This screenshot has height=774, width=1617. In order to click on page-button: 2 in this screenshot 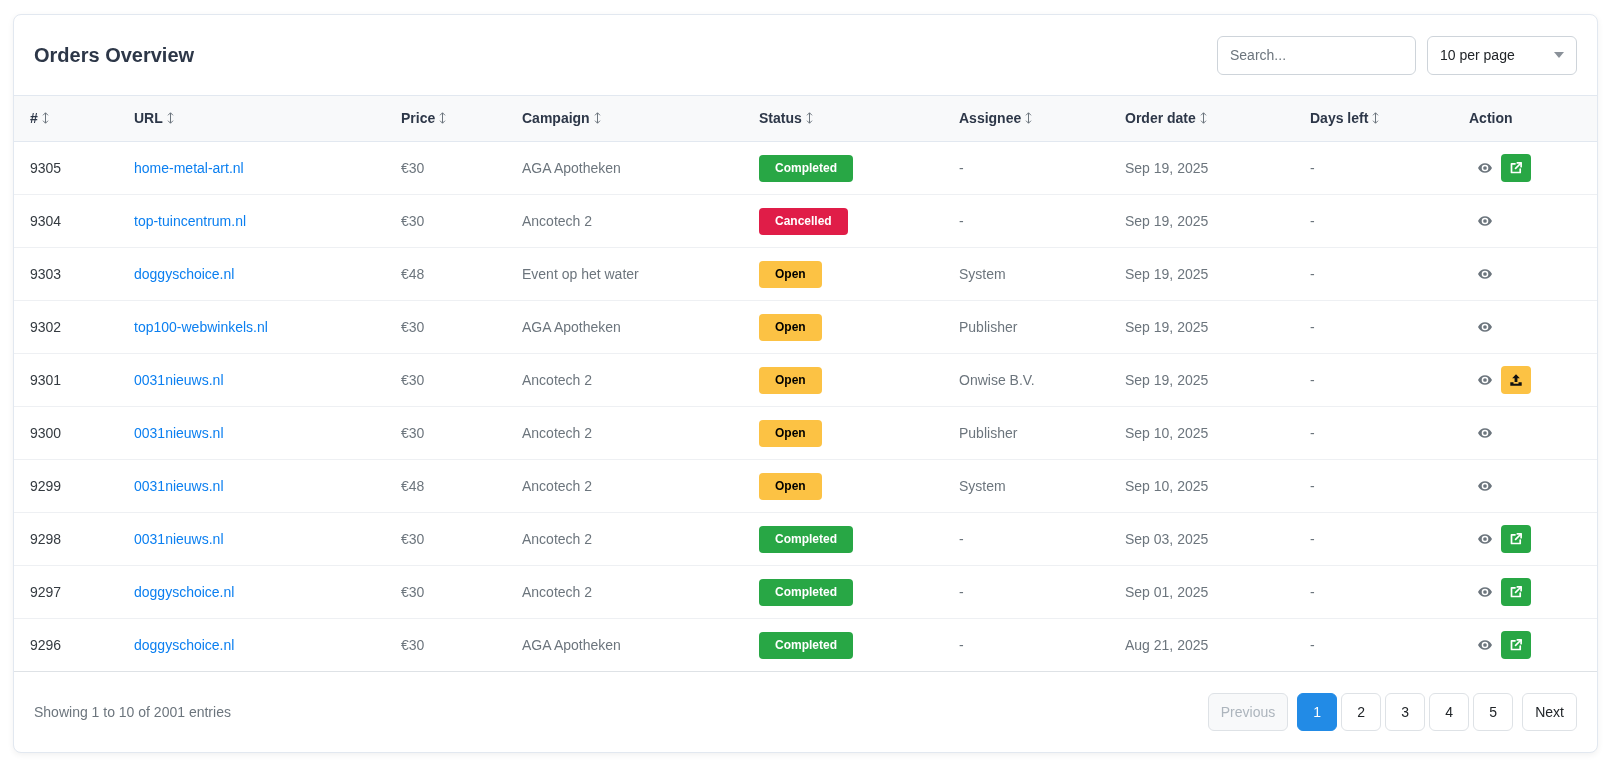, I will do `click(1361, 712)`.